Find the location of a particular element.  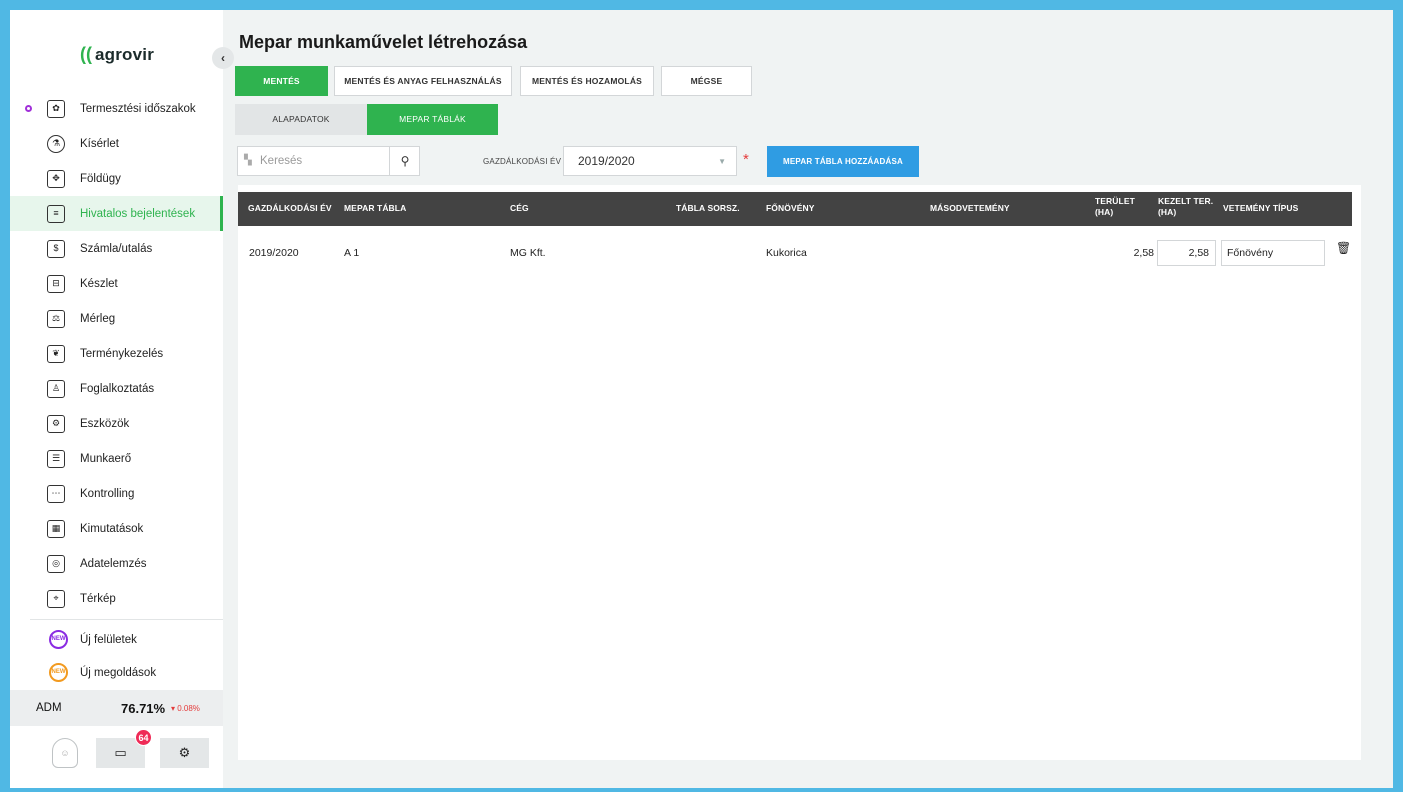

treated-area-input: 2,58 is located at coordinates (1186, 253).